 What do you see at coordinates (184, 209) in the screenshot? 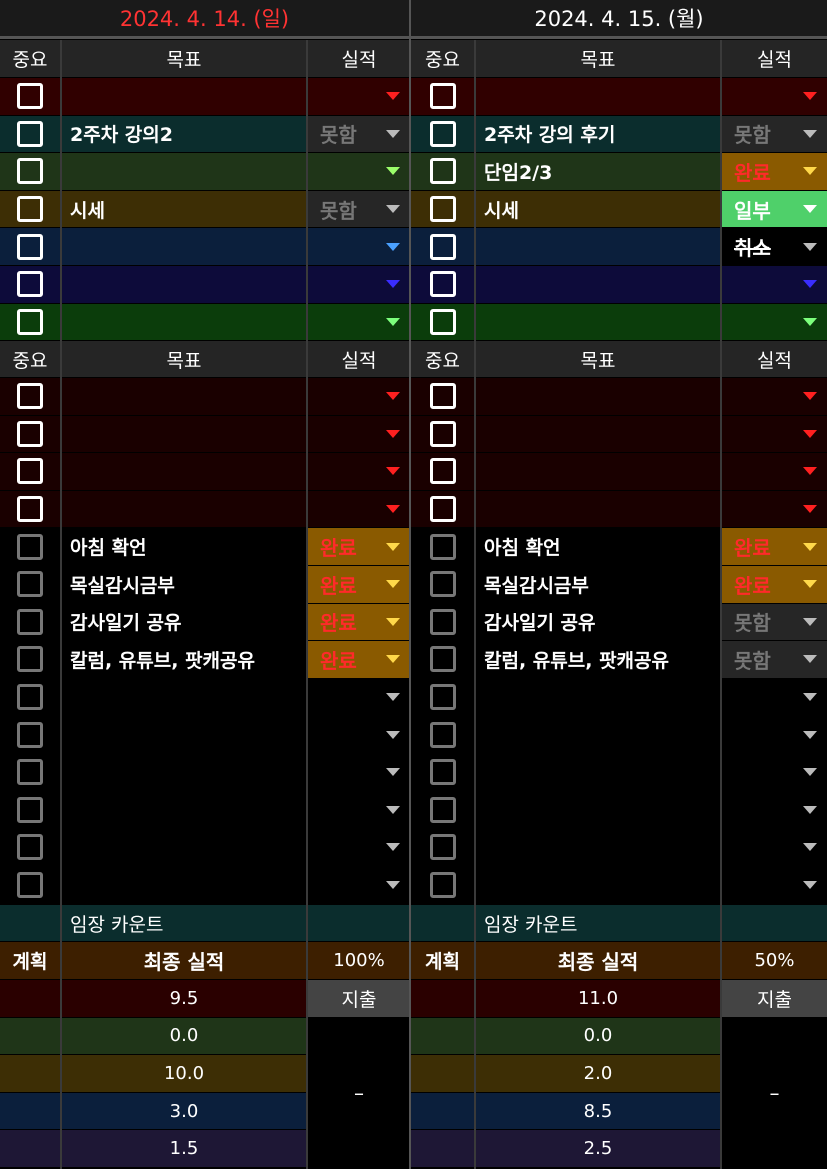
I see `goal-text: 시세` at bounding box center [184, 209].